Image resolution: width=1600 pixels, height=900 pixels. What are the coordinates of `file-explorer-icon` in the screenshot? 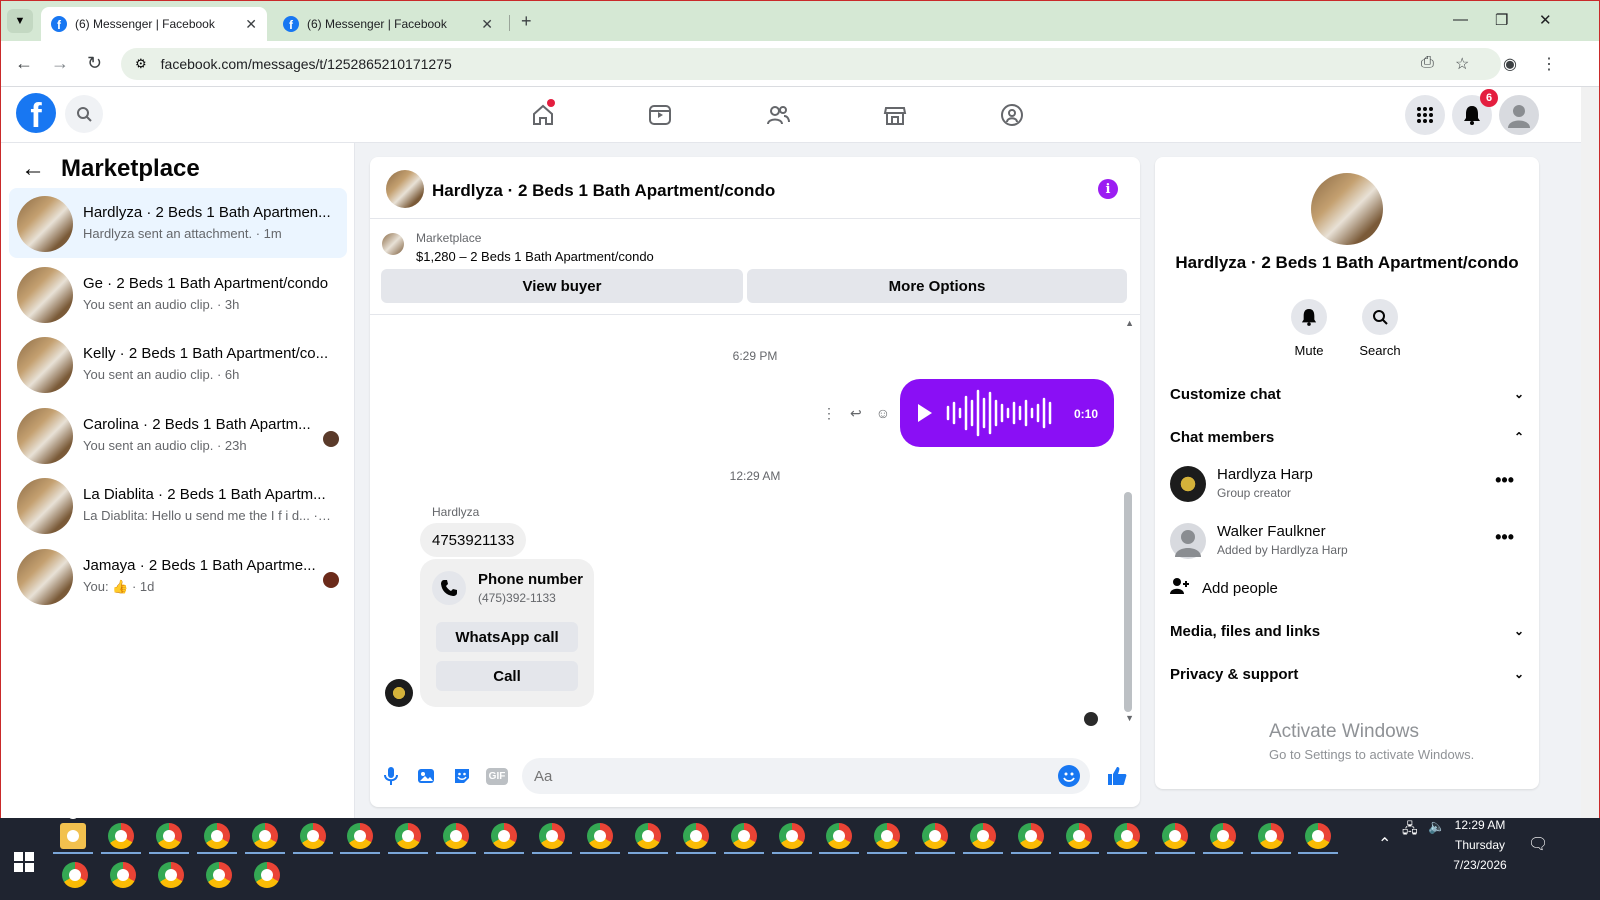 It's located at (73, 836).